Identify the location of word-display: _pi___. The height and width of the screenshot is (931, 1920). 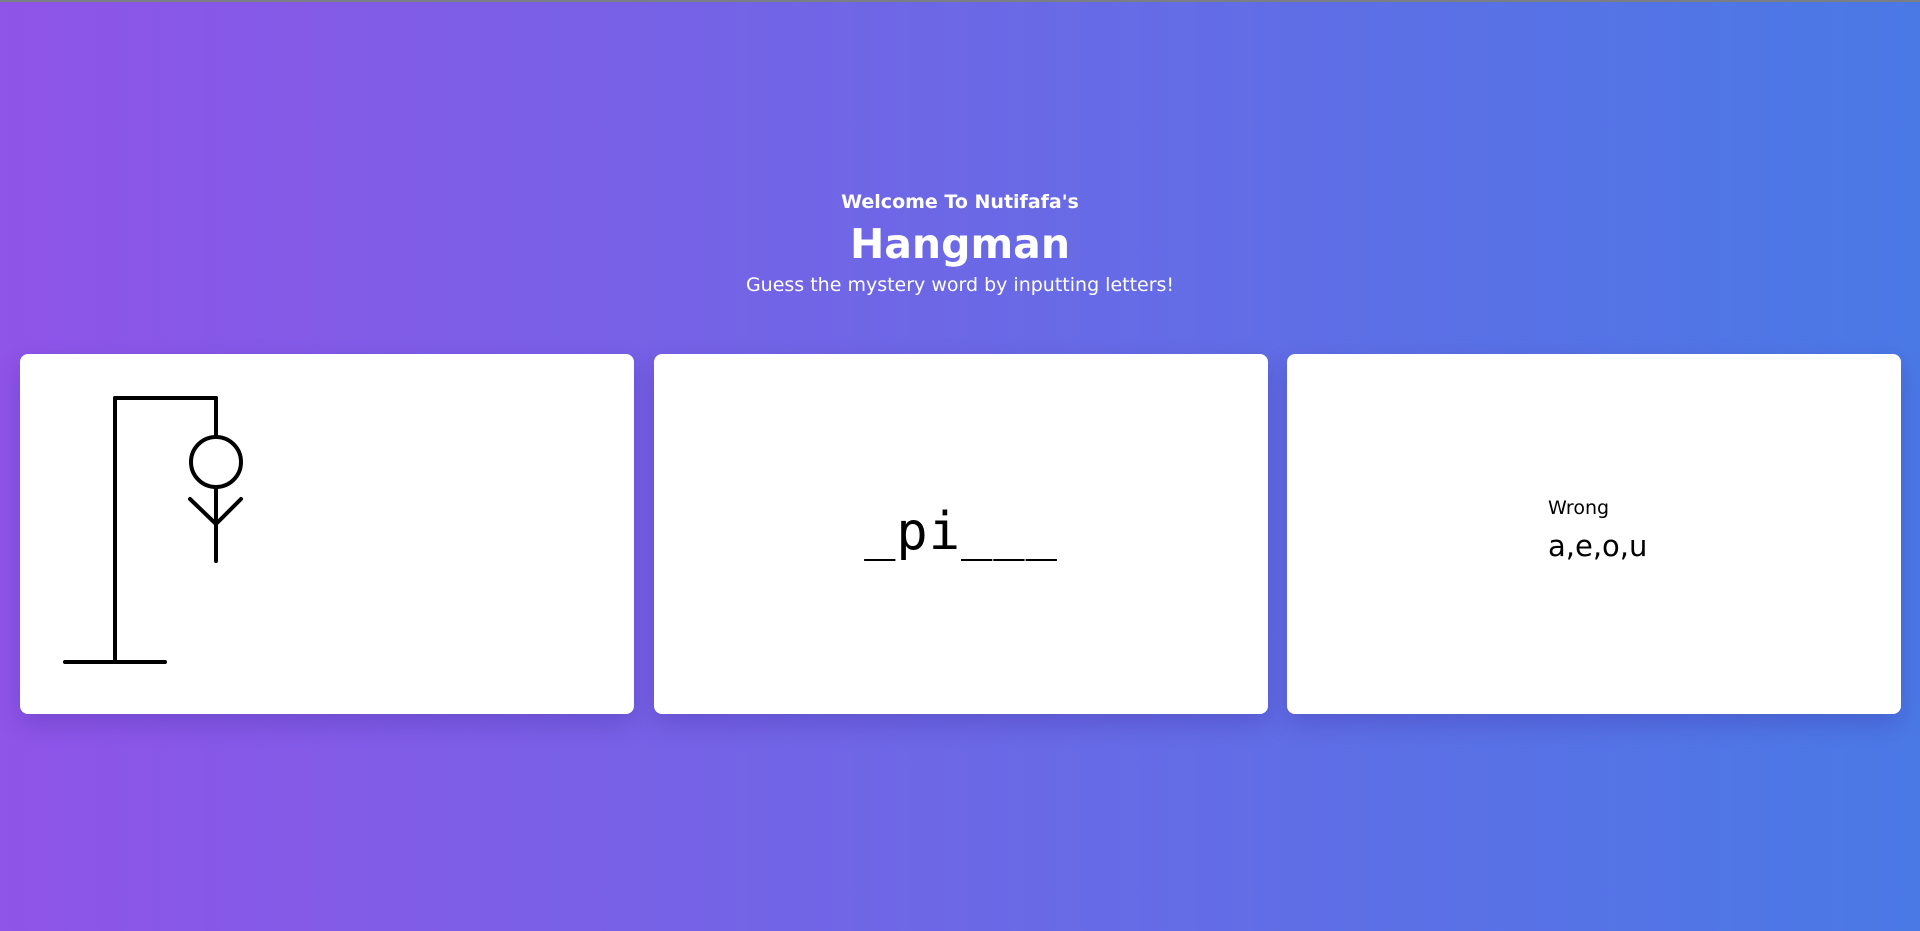
(961, 532).